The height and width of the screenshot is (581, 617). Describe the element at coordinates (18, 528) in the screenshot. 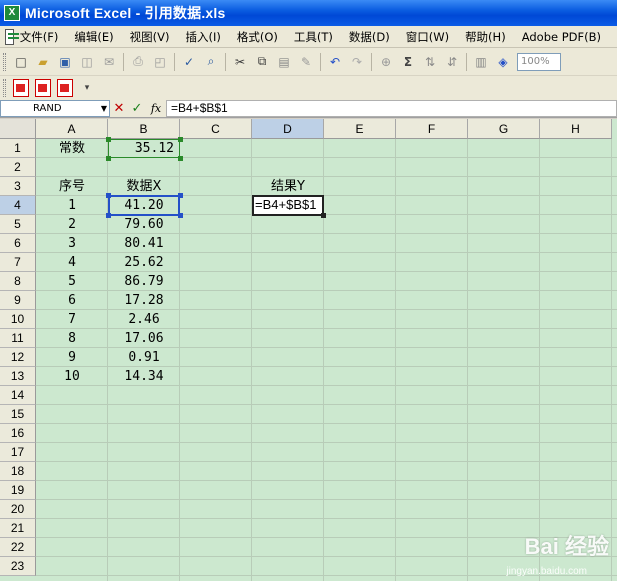

I see `row-header-21: 21` at that location.